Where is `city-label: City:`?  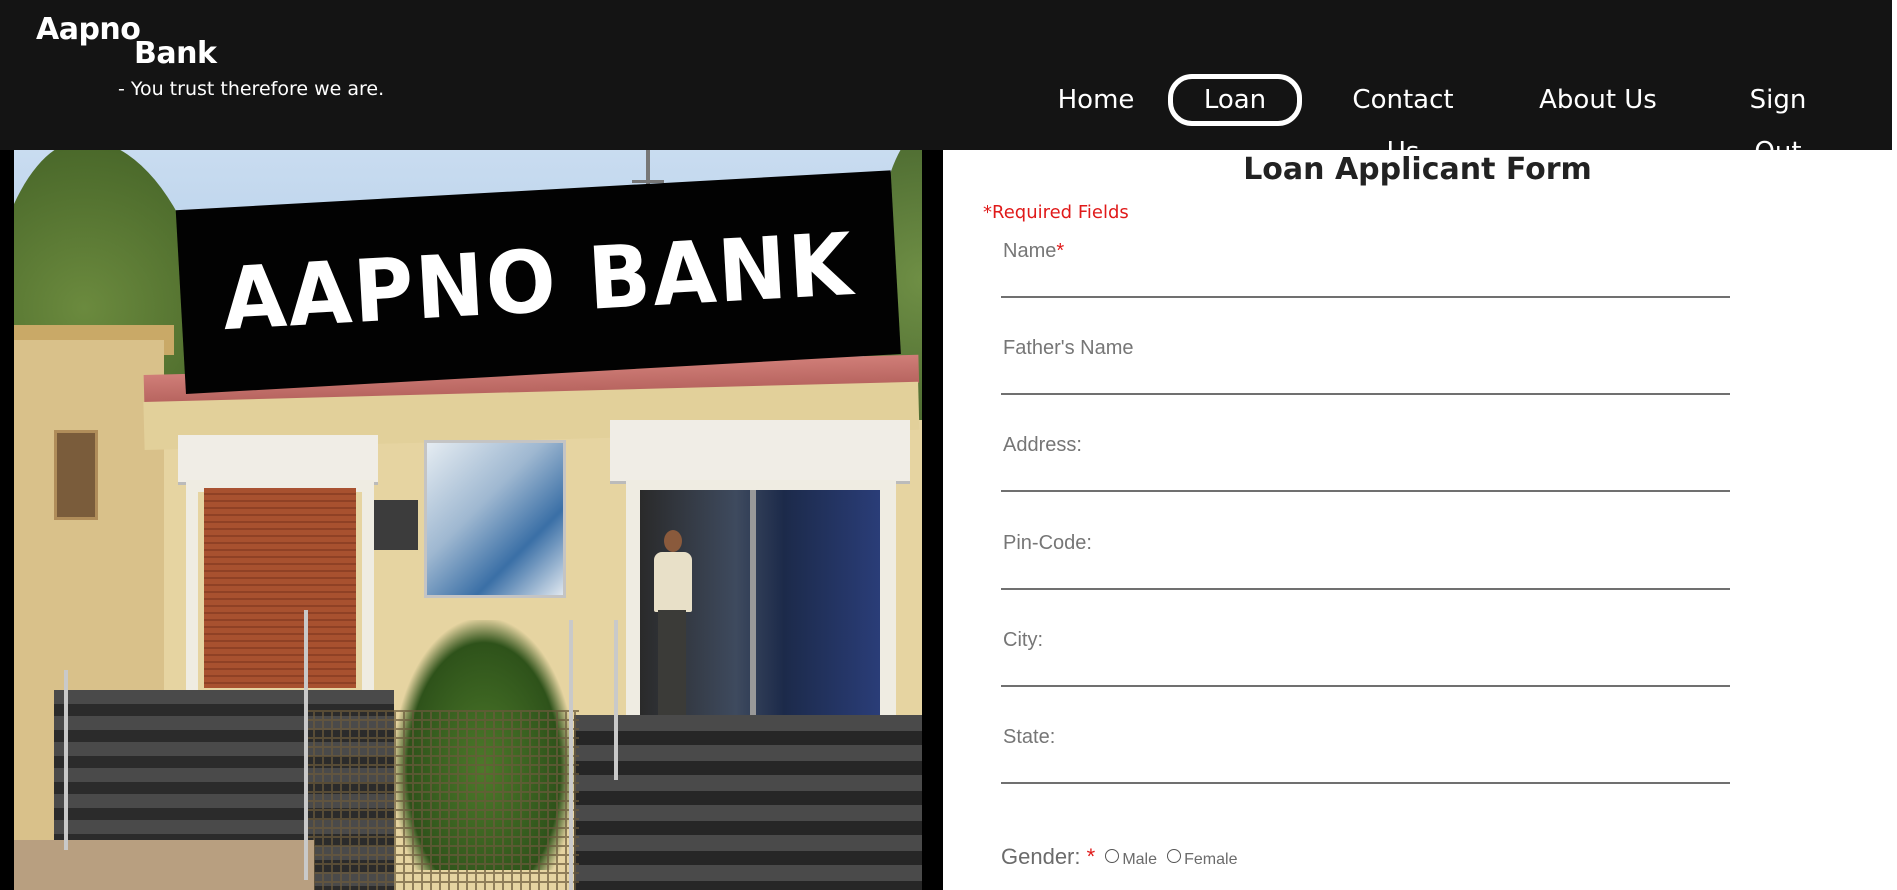
city-label: City: is located at coordinates (1023, 640).